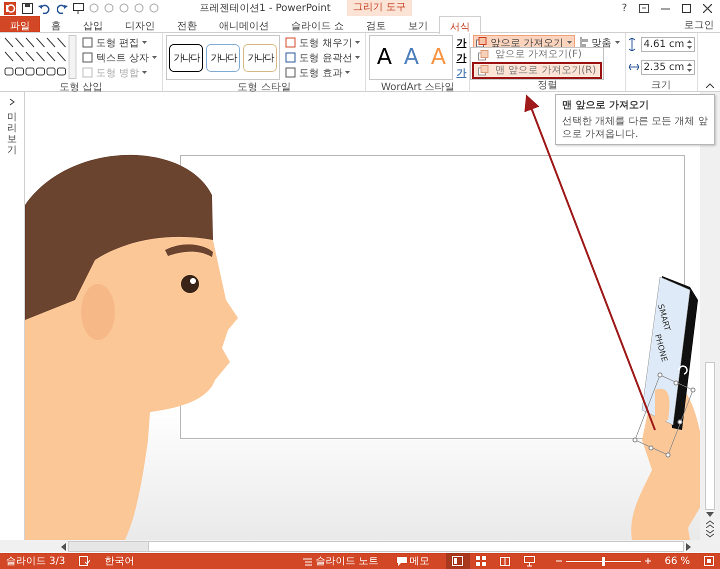 This screenshot has width=720, height=569. Describe the element at coordinates (93, 24) in the screenshot. I see `ribbon-tab: 삽입` at that location.